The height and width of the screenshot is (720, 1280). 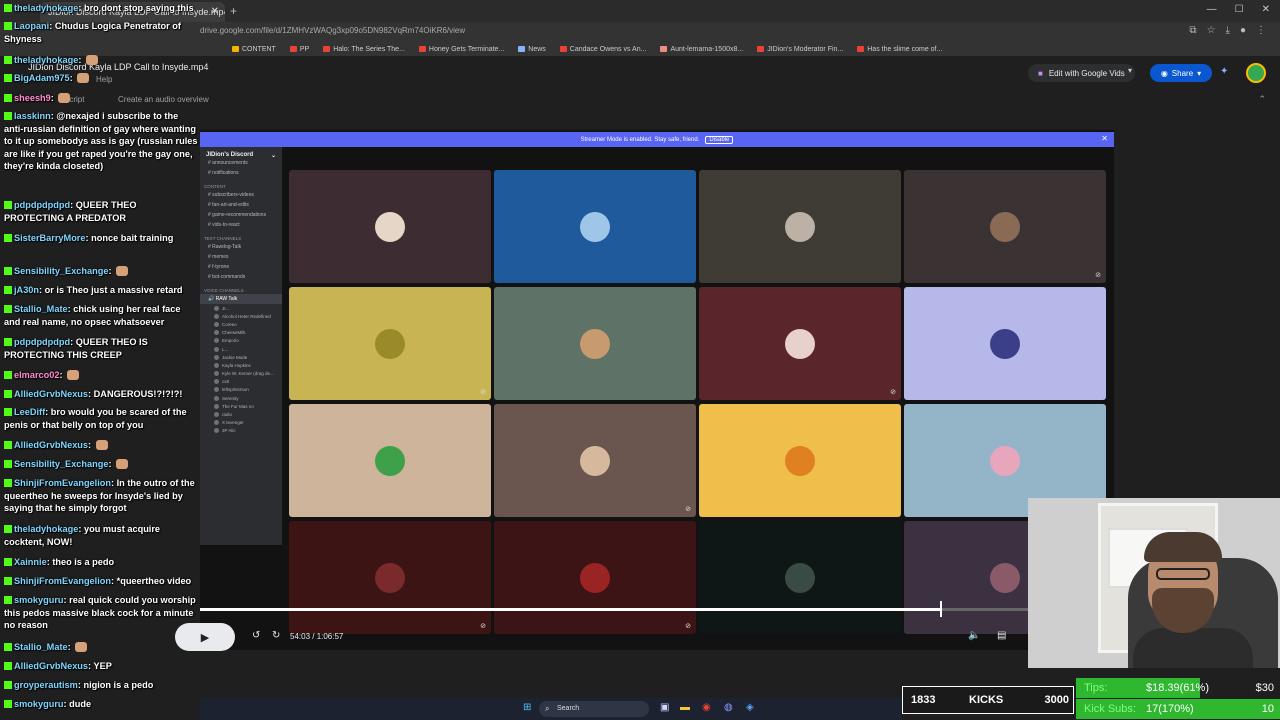 What do you see at coordinates (241, 365) in the screenshot?
I see `voice-user: Kayla Hopkins` at bounding box center [241, 365].